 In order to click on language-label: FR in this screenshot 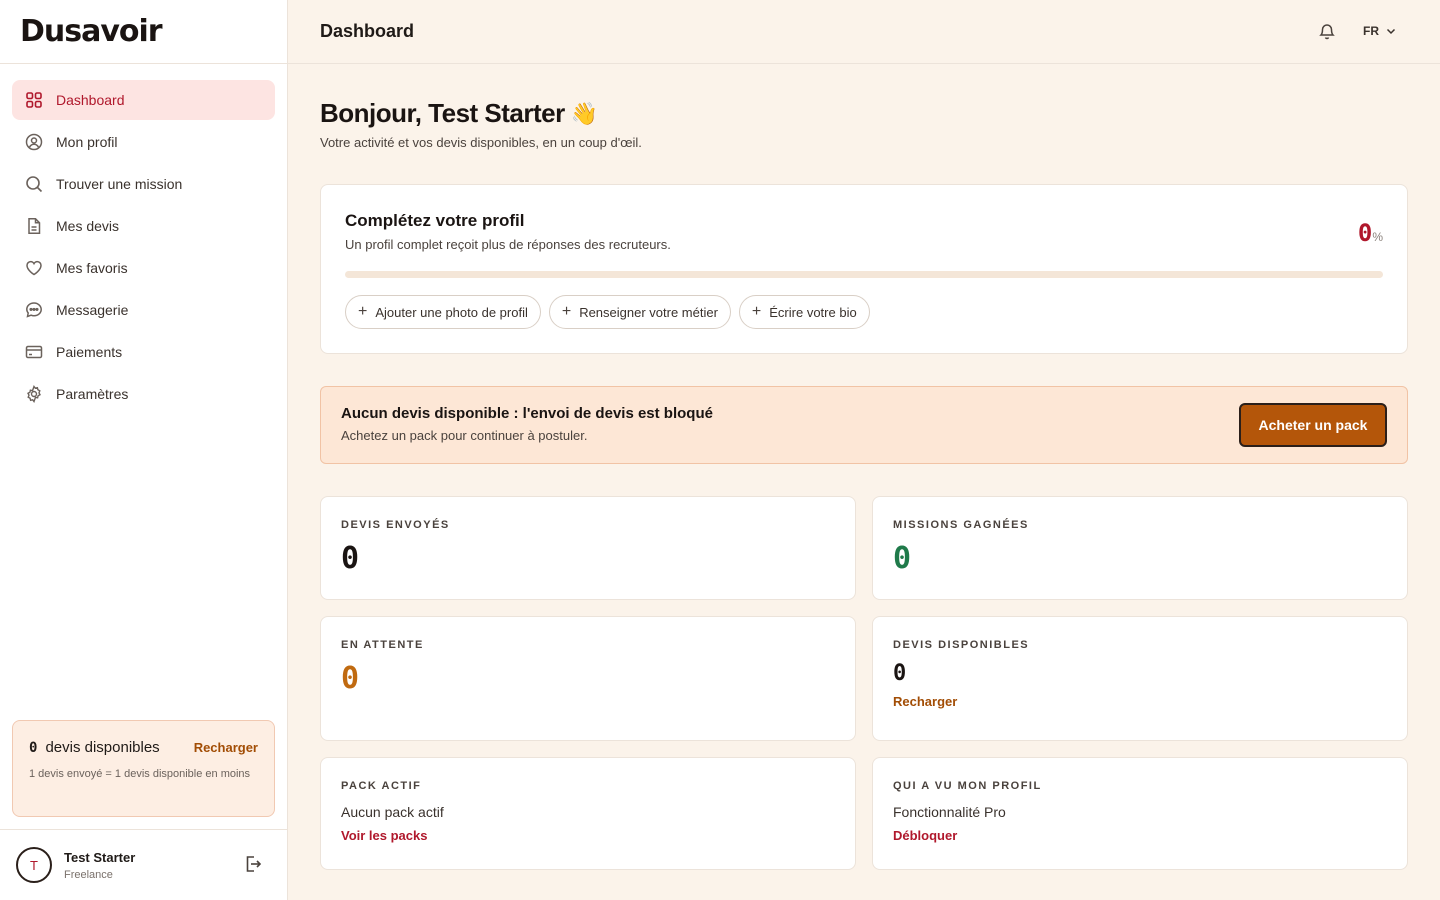, I will do `click(1371, 31)`.